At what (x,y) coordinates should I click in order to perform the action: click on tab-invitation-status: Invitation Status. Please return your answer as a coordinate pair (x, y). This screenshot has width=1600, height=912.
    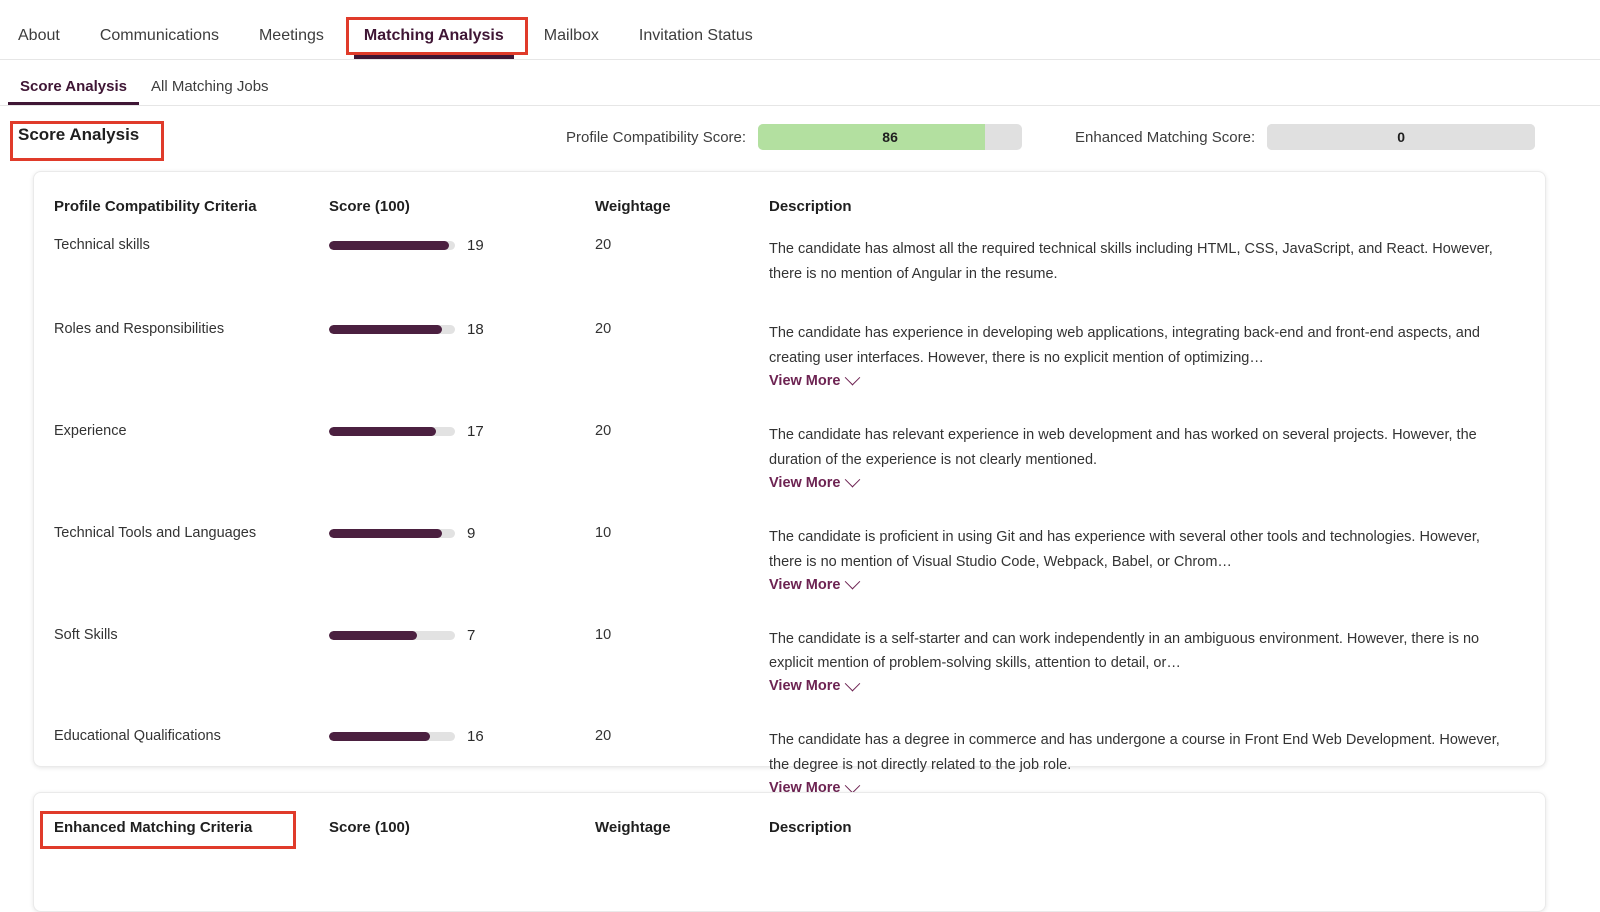
    Looking at the image, I should click on (696, 43).